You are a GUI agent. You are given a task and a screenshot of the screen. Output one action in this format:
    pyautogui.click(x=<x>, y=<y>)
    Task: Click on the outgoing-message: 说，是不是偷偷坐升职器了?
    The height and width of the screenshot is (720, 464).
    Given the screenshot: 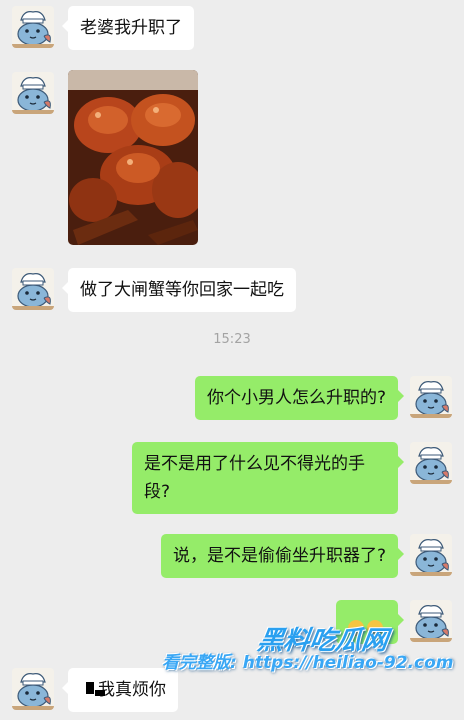 What is the action you would take?
    pyautogui.click(x=282, y=556)
    